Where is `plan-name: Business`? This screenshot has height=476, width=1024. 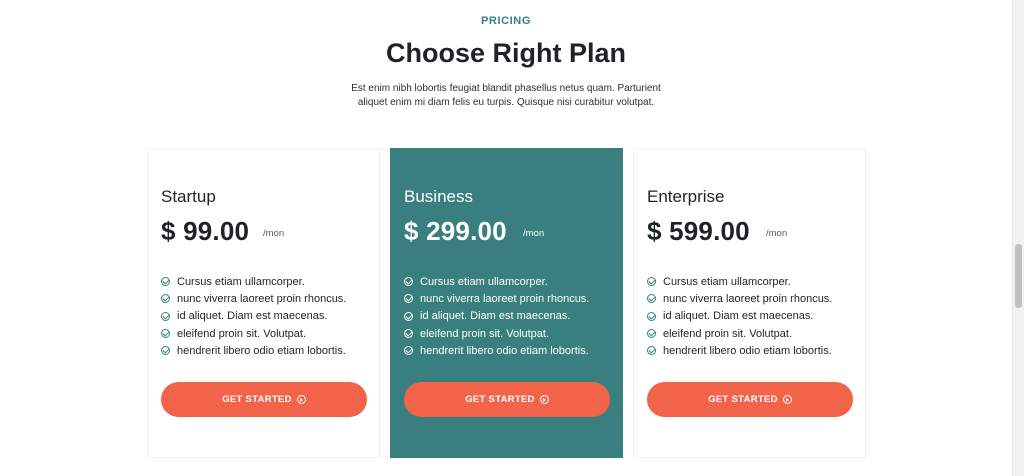 plan-name: Business is located at coordinates (438, 196).